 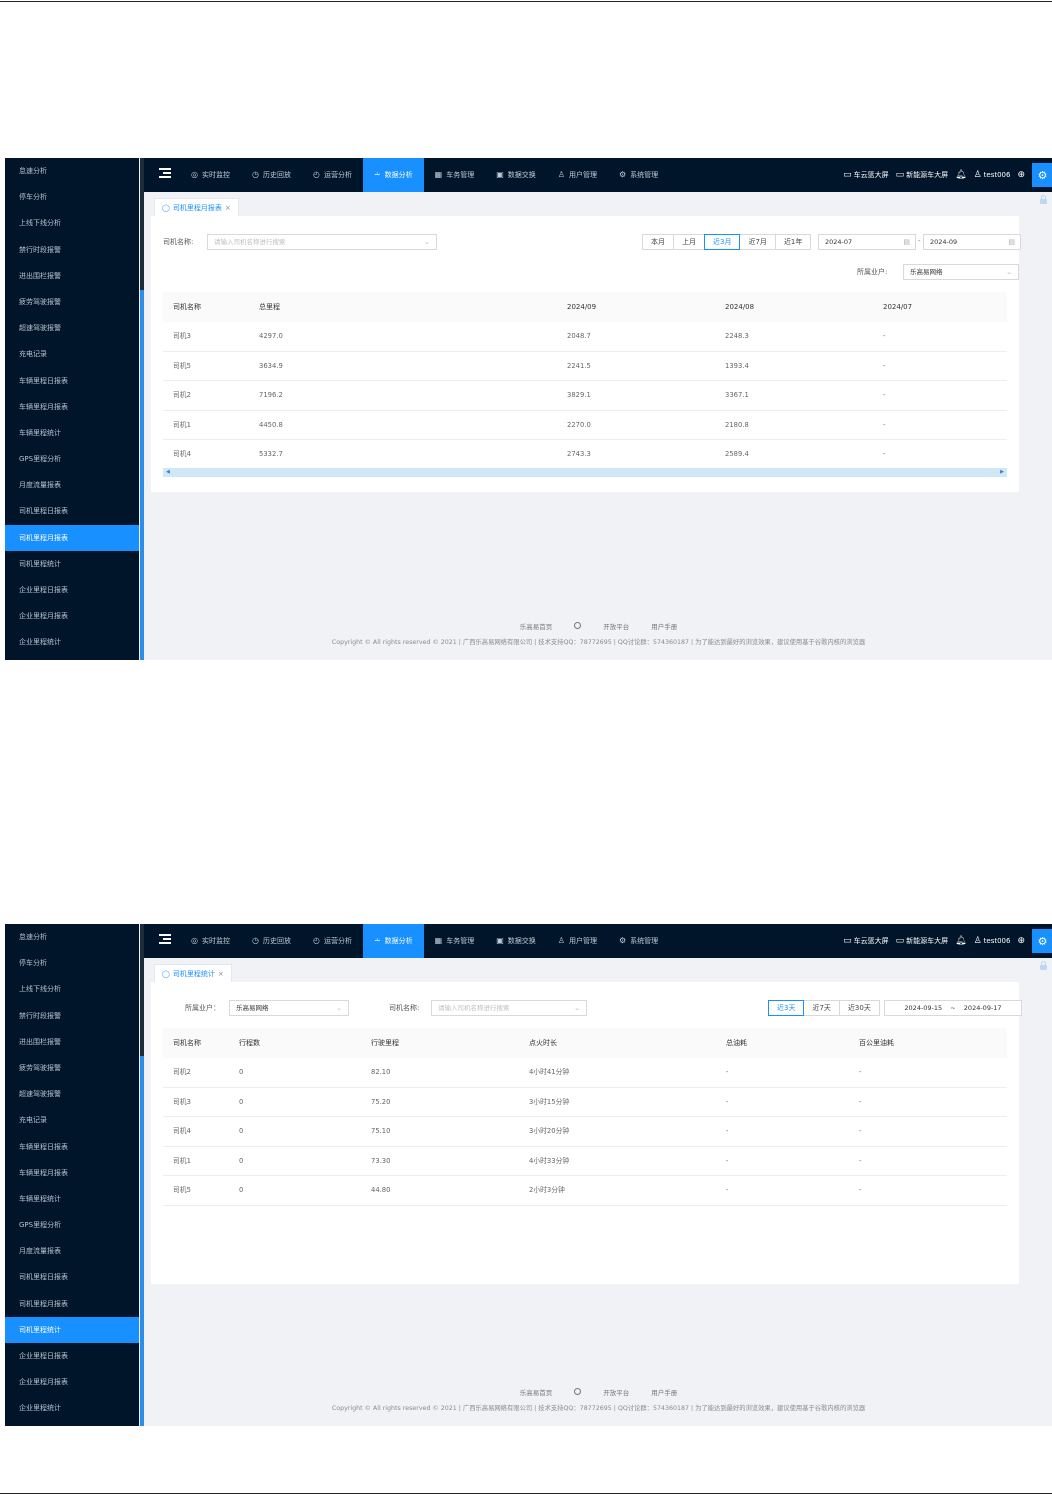 I want to click on horizontal-scrollbar: ◀ ▶, so click(x=585, y=472).